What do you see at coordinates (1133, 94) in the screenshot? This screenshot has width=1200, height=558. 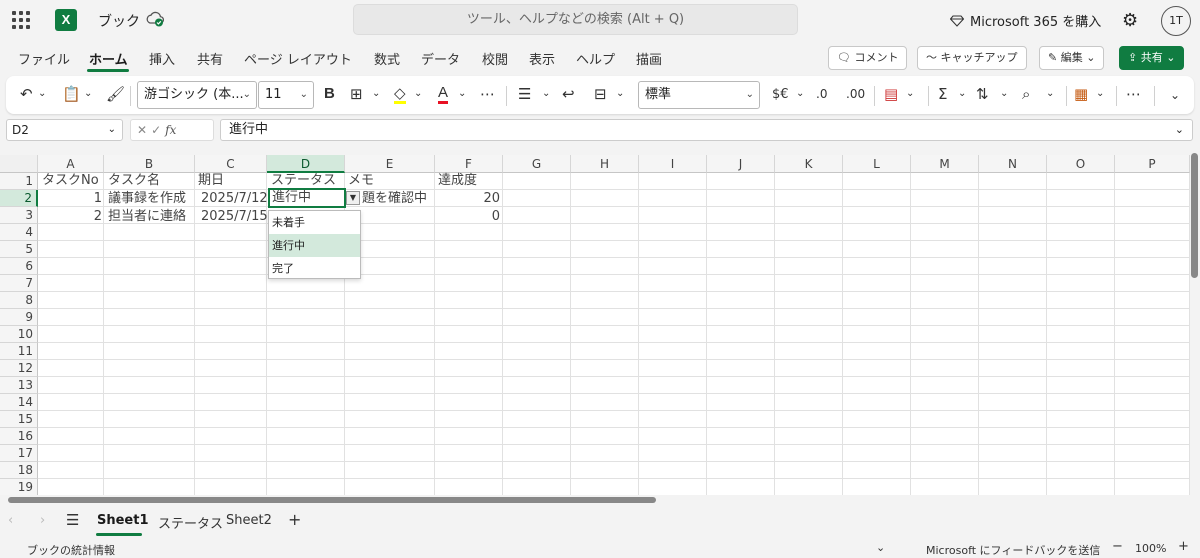 I see `more-icon: ⋯` at bounding box center [1133, 94].